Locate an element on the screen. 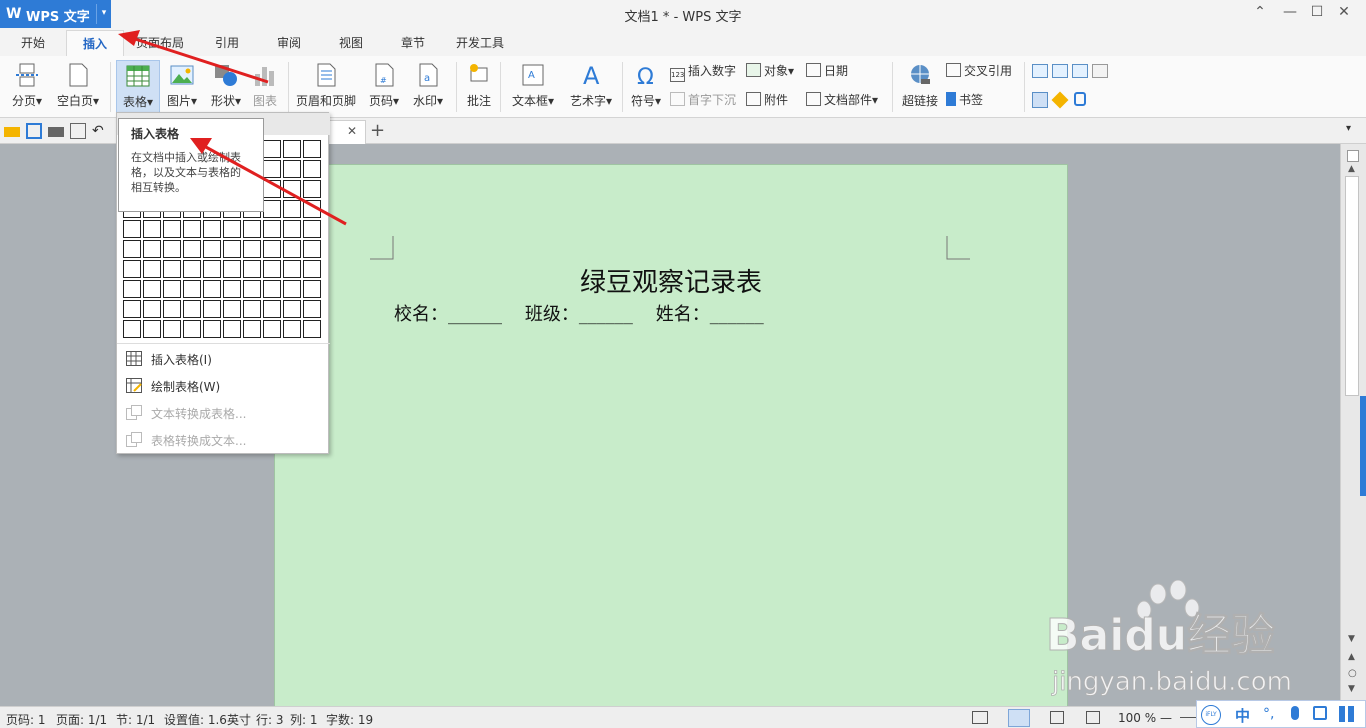 The height and width of the screenshot is (728, 1366). form-frame-icon is located at coordinates (1100, 71).